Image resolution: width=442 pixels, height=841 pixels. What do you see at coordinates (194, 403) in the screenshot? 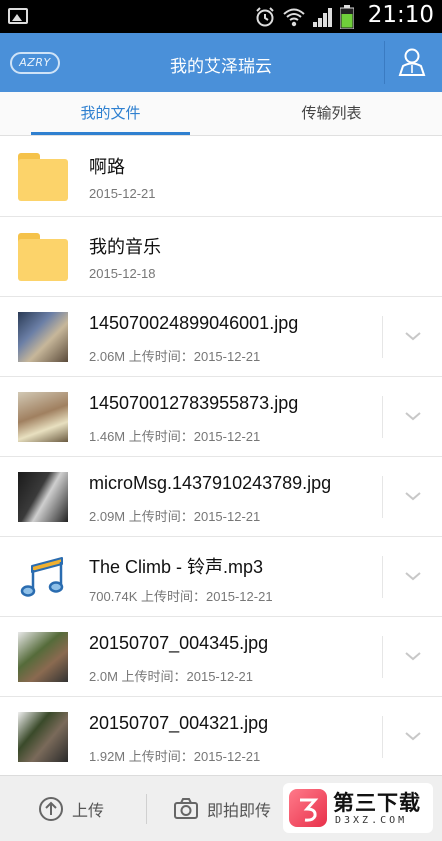
I see `file-name: 145070012783955873.jpg` at bounding box center [194, 403].